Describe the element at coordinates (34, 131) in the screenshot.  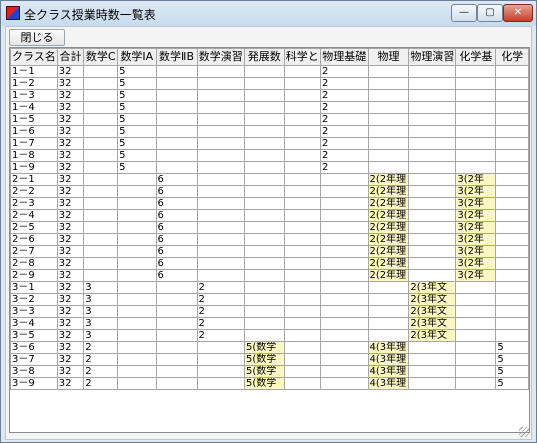
I see `class-name-cell: 1－6` at that location.